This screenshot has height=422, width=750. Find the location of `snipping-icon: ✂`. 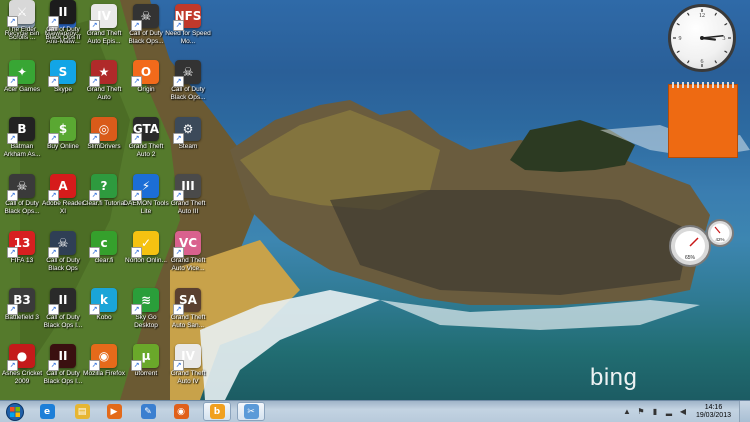

snipping-icon: ✂ is located at coordinates (251, 411).